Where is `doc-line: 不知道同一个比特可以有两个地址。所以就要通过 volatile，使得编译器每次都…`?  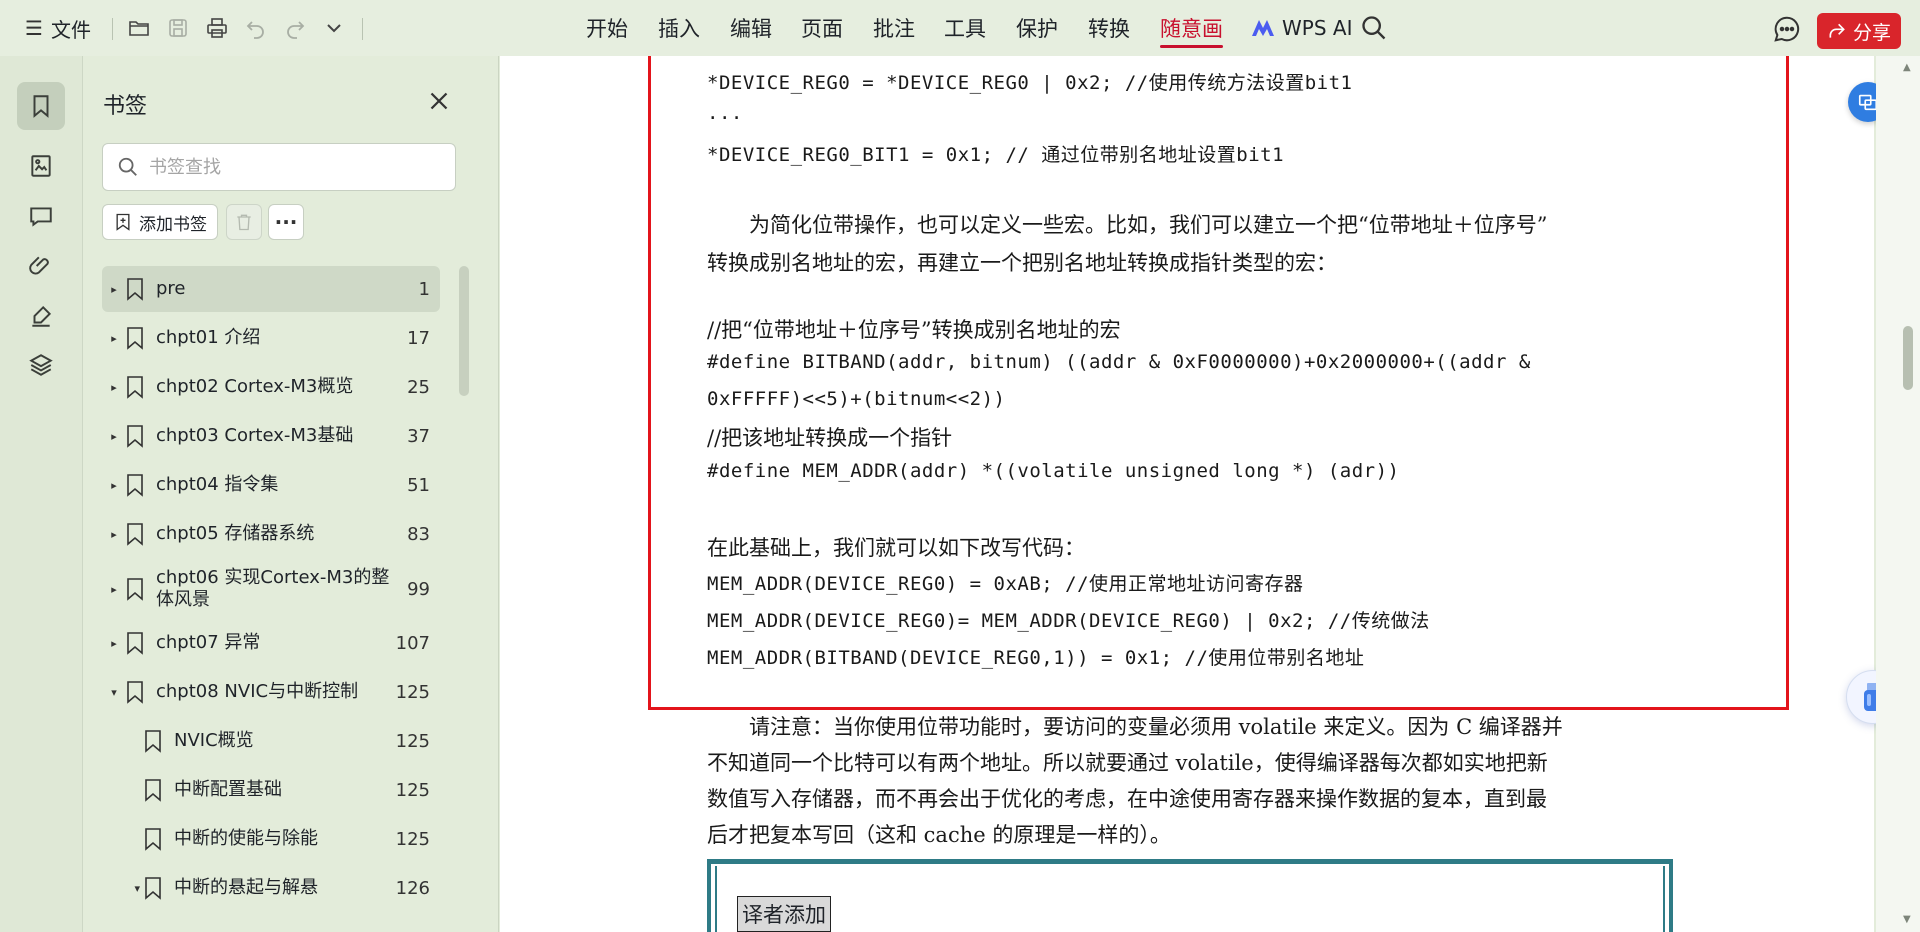
doc-line: 不知道同一个比特可以有两个地址。所以就要通过 volatile，使得编译器每次都… is located at coordinates (1127, 763).